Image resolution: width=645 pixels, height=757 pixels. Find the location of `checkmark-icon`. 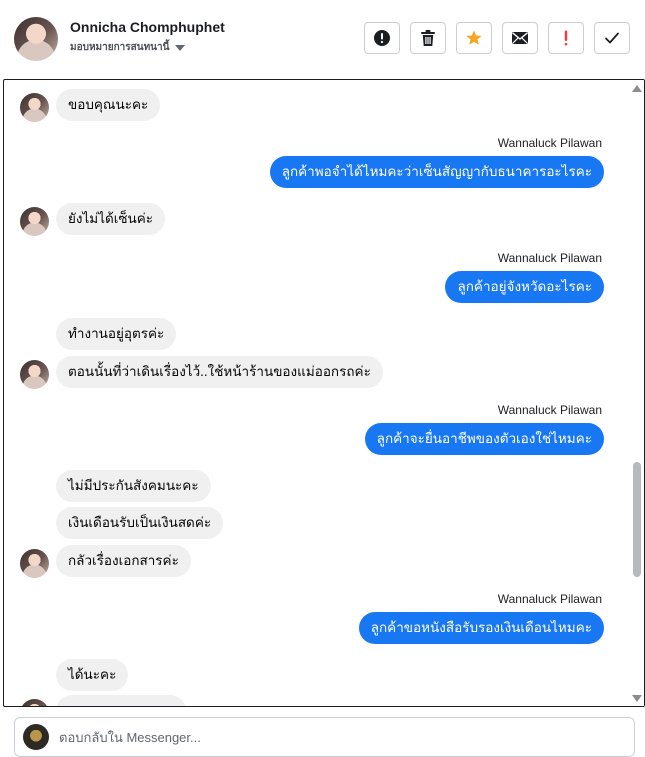

checkmark-icon is located at coordinates (612, 38).